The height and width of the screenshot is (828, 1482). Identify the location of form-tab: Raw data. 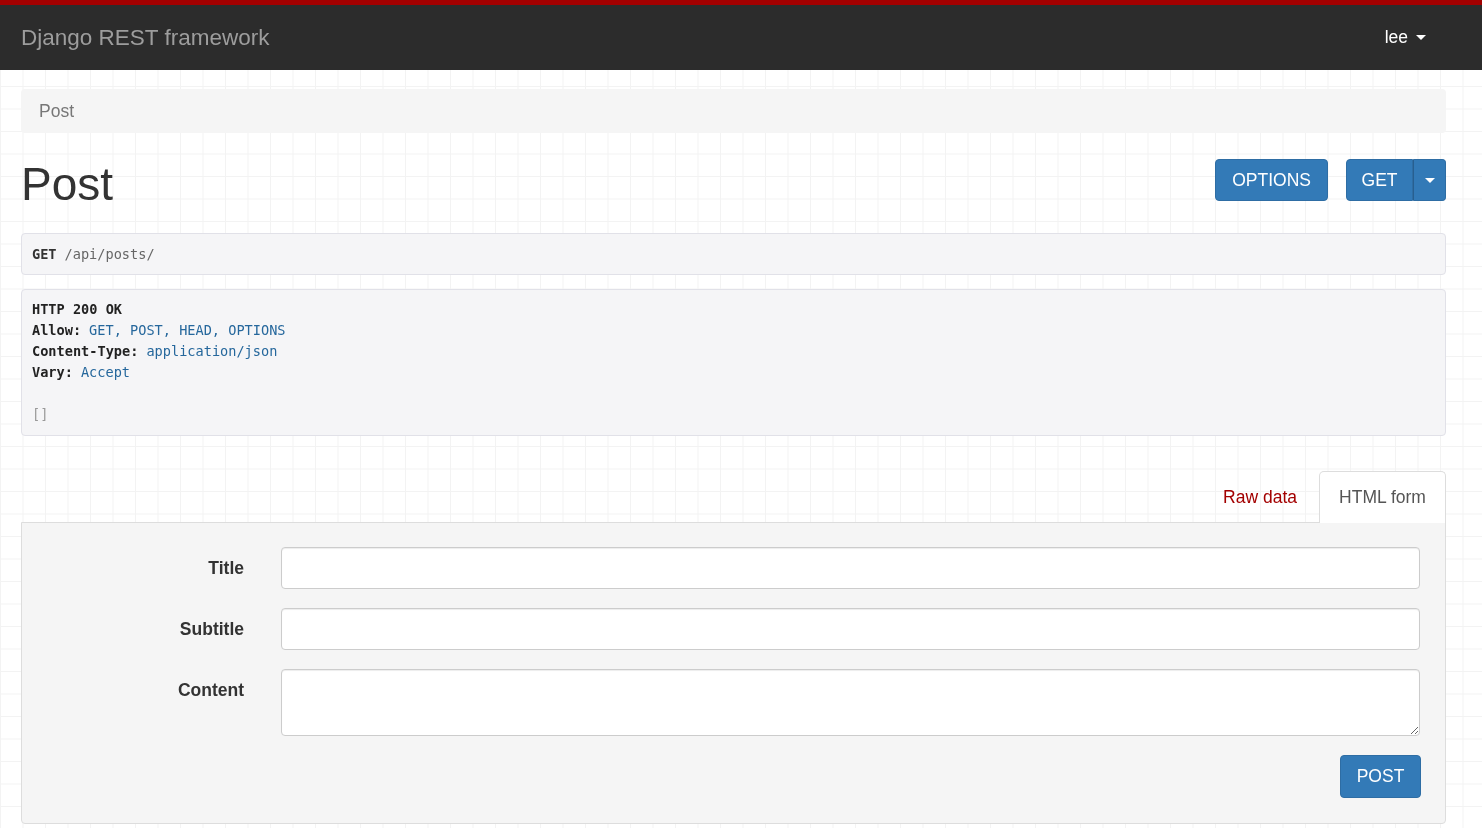
(1260, 497).